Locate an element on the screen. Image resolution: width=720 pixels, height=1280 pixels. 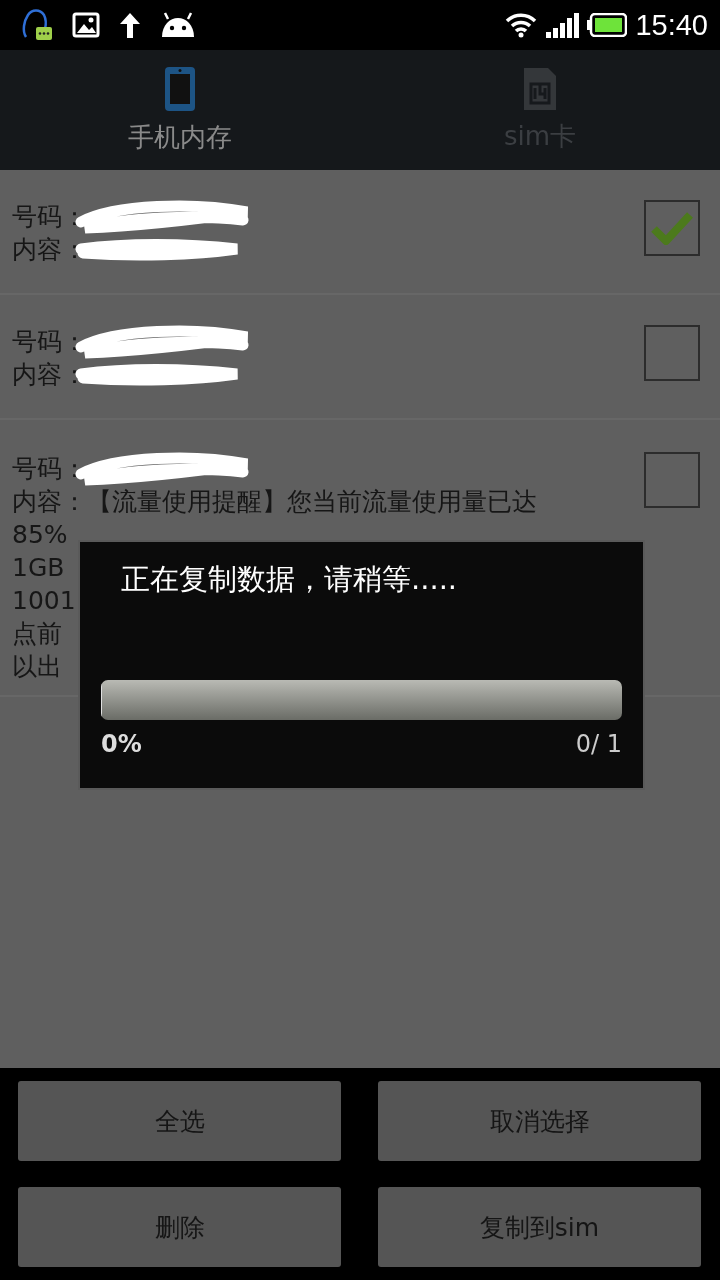
message-text: 点前 is located at coordinates (37, 634).